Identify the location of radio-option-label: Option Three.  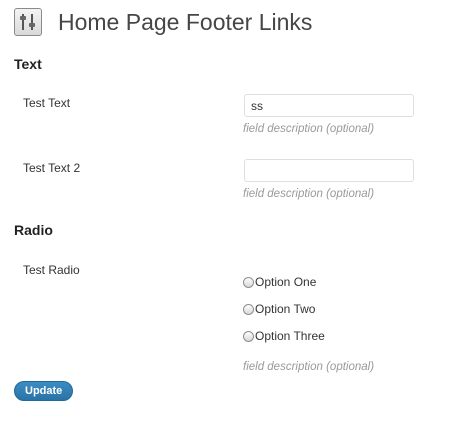
(290, 336).